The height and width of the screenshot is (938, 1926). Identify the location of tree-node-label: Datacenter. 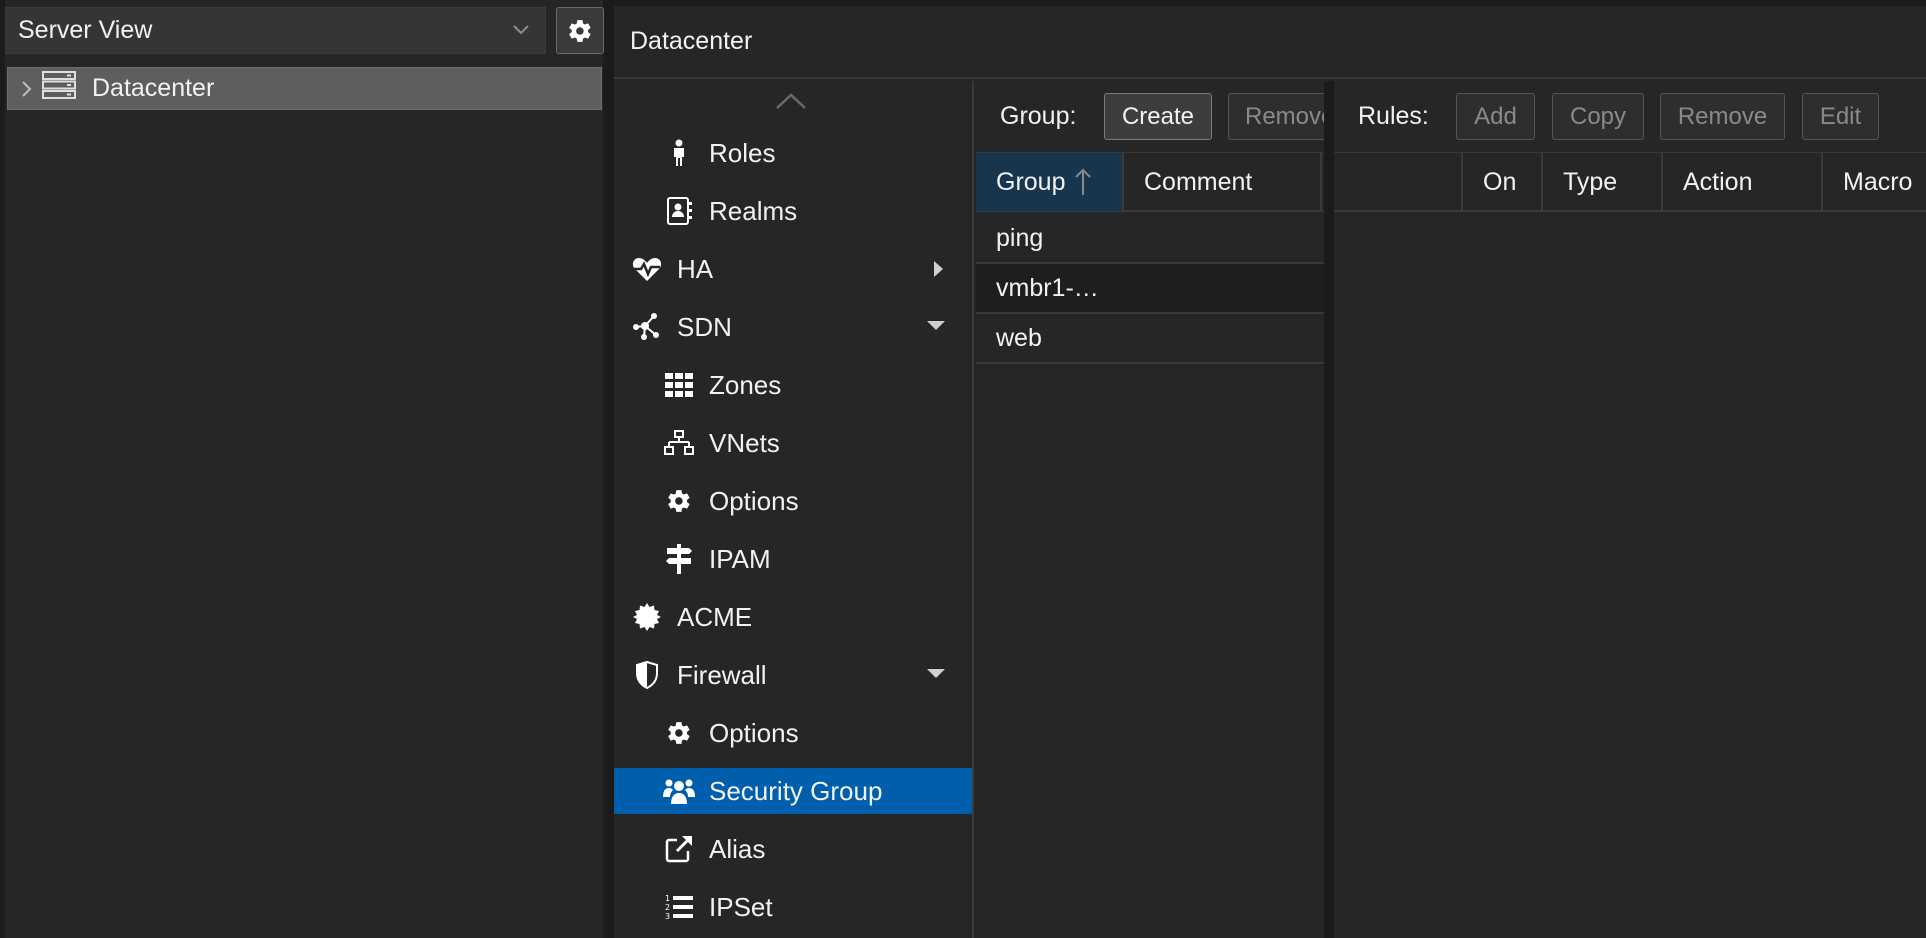
(153, 88).